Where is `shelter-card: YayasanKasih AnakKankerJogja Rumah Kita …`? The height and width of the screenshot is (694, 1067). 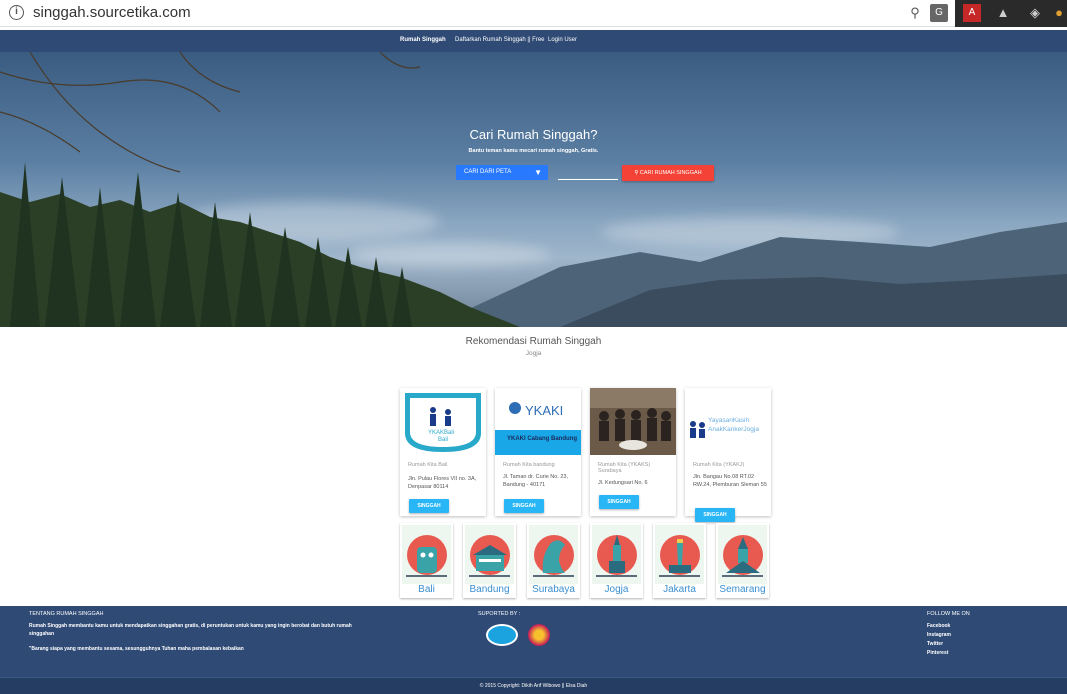 shelter-card: YayasanKasih AnakKankerJogja Rumah Kita … is located at coordinates (728, 455).